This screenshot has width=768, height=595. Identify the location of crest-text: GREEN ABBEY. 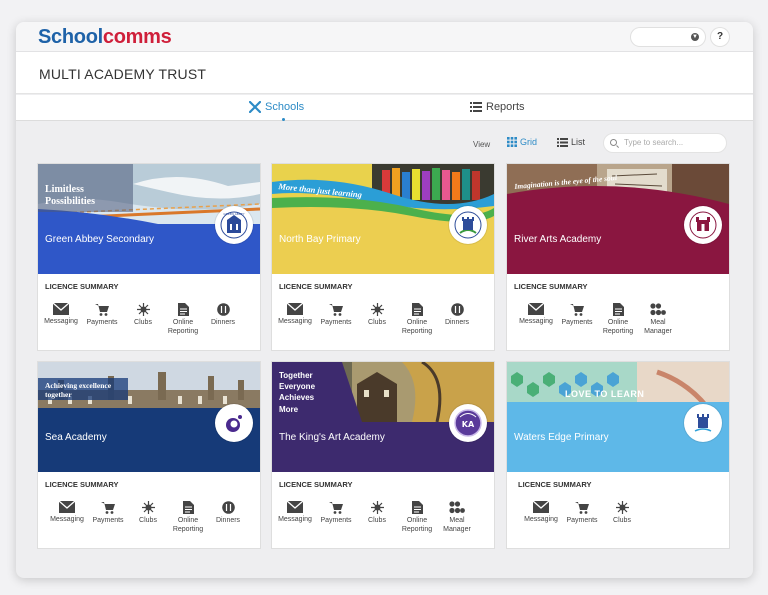
(233, 214).